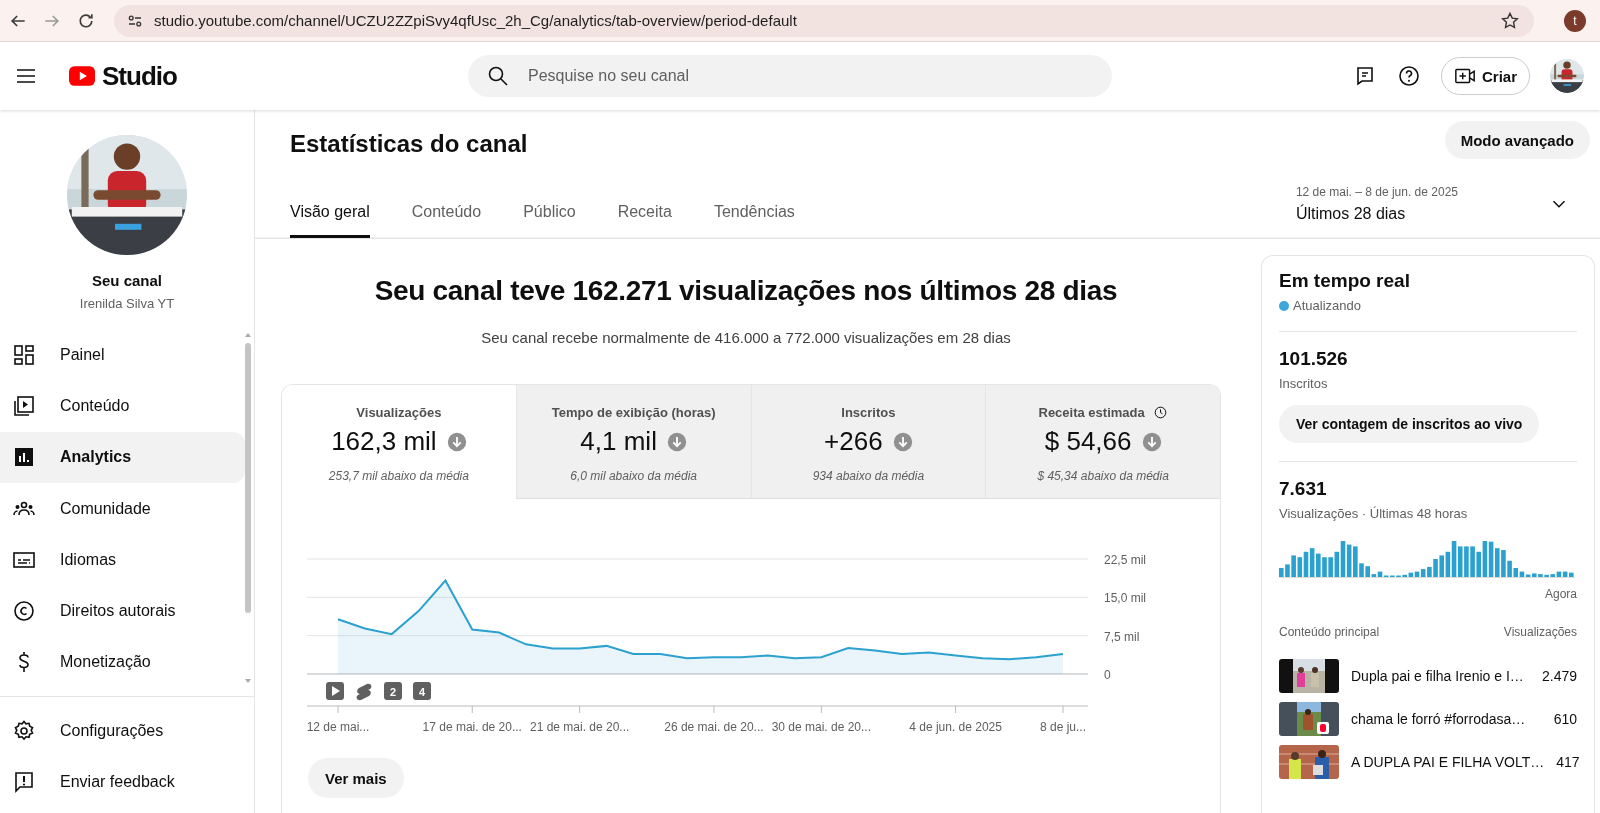  Describe the element at coordinates (1314, 359) in the screenshot. I see `subscriber-count: 101.526` at that location.